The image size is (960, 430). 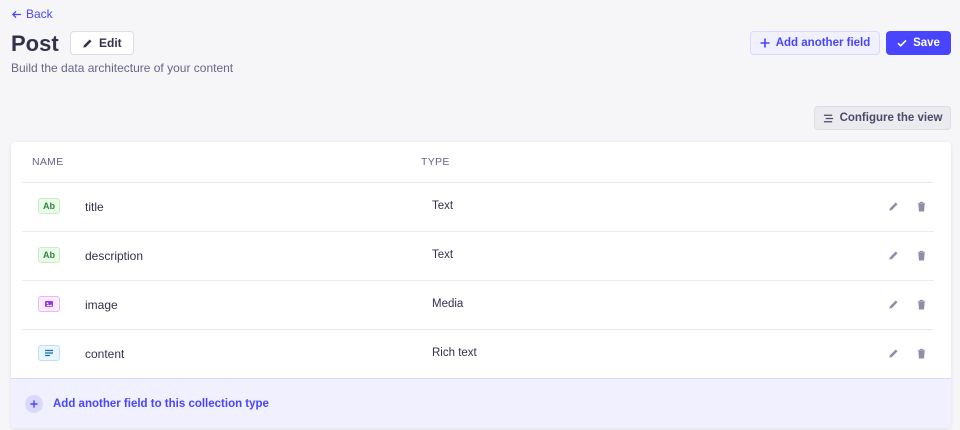 I want to click on field-row-description: Ab description Text, so click(x=478, y=256).